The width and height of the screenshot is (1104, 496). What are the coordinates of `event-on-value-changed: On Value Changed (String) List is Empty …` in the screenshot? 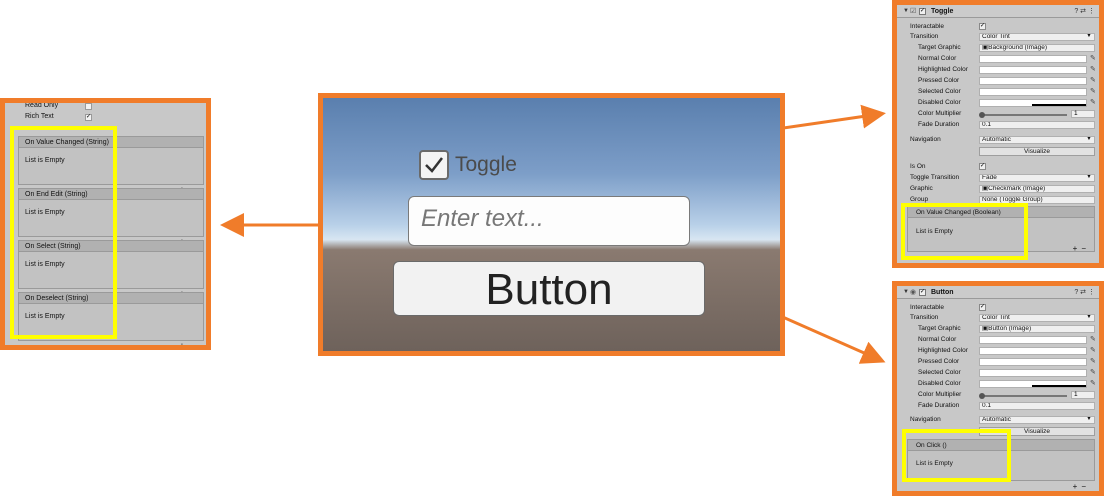 It's located at (111, 165).